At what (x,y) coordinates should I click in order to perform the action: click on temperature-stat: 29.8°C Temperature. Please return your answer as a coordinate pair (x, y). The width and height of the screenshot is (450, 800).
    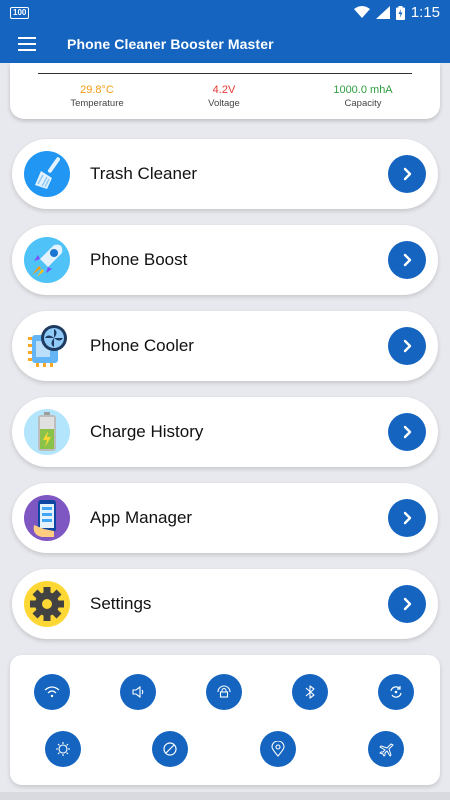
    Looking at the image, I should click on (97, 97).